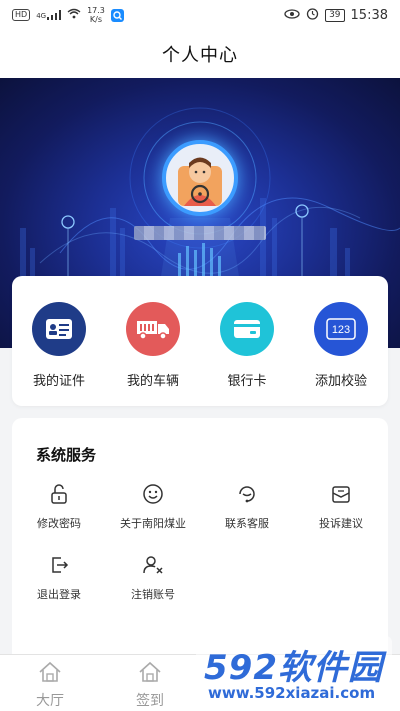 This screenshot has width=400, height=711. What do you see at coordinates (153, 594) in the screenshot?
I see `service-label: 注销账号` at bounding box center [153, 594].